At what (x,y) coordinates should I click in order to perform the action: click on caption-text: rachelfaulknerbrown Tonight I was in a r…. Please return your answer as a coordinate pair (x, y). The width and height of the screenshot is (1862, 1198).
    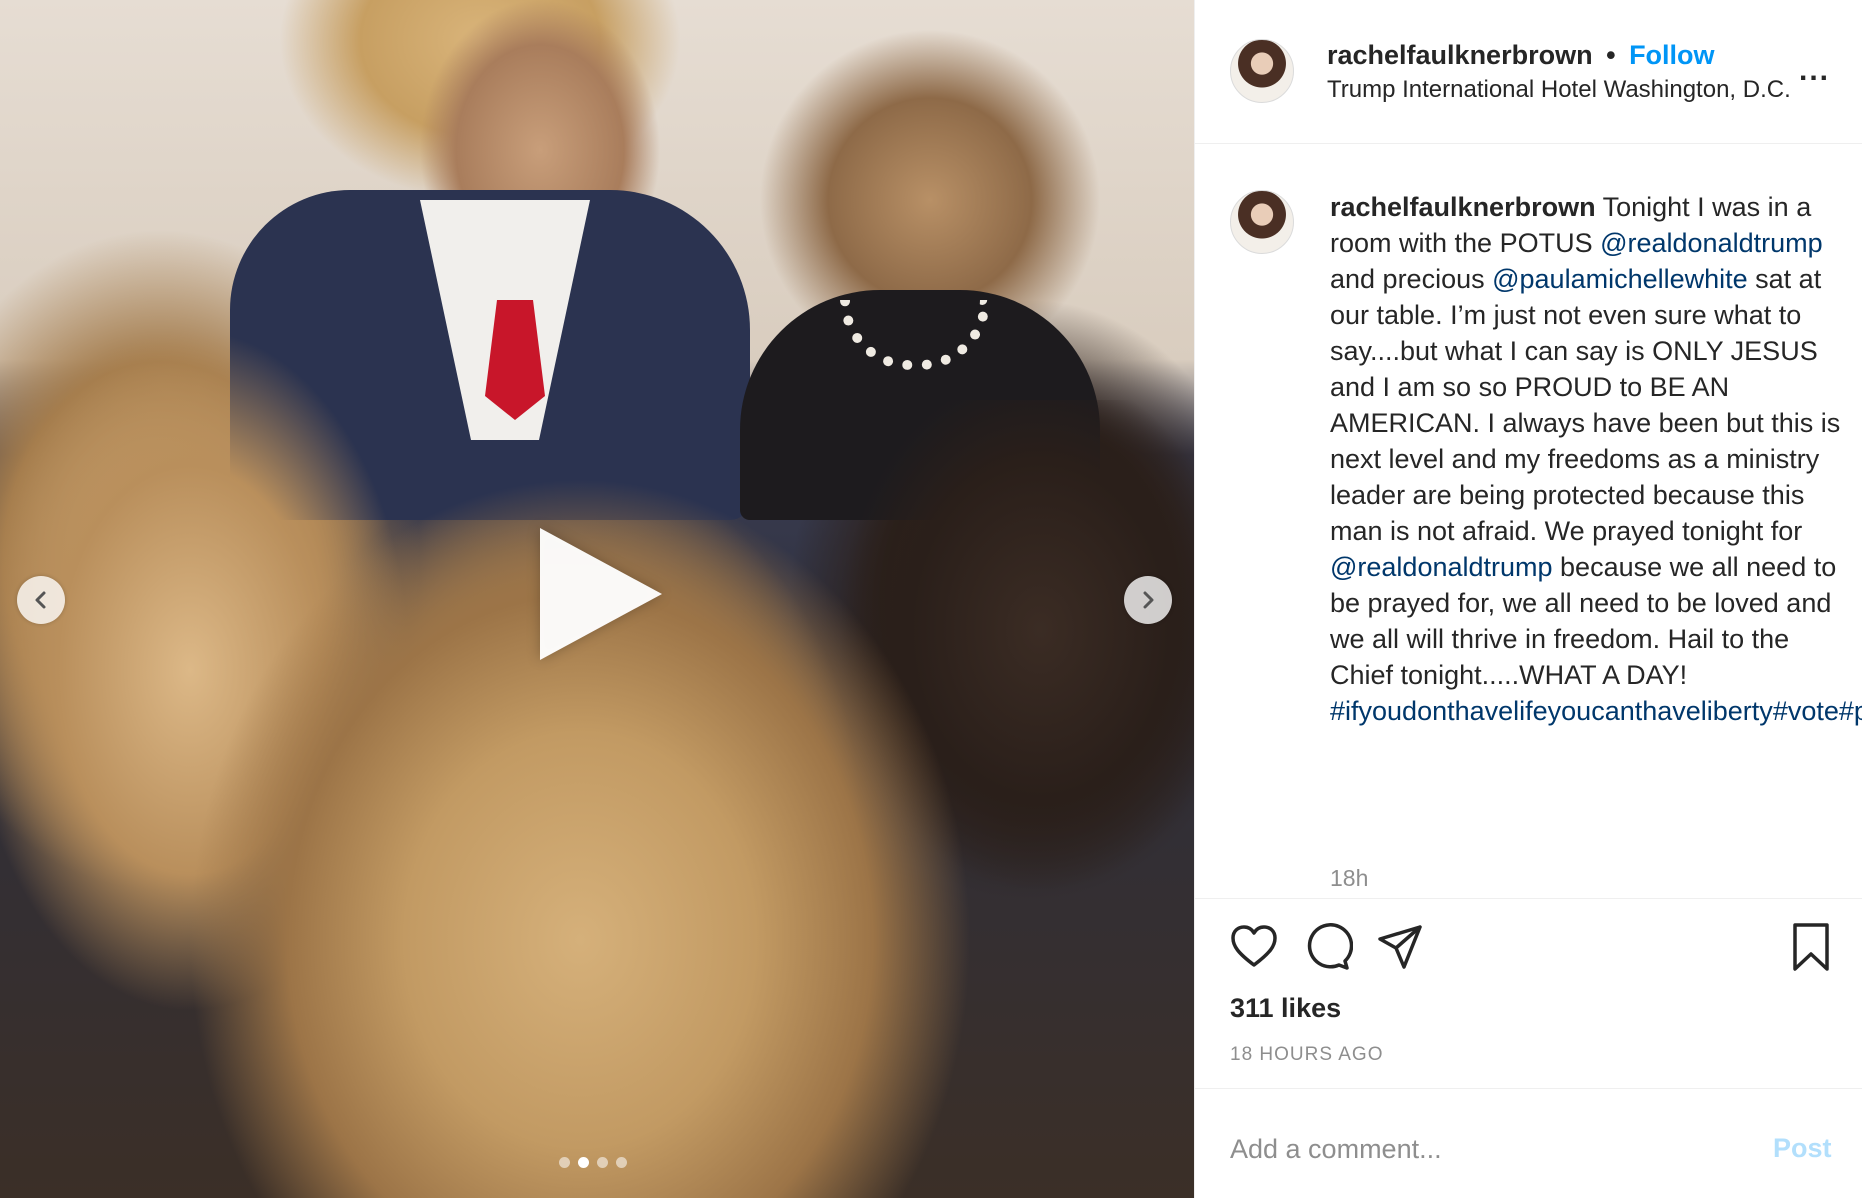
    Looking at the image, I should click on (1596, 459).